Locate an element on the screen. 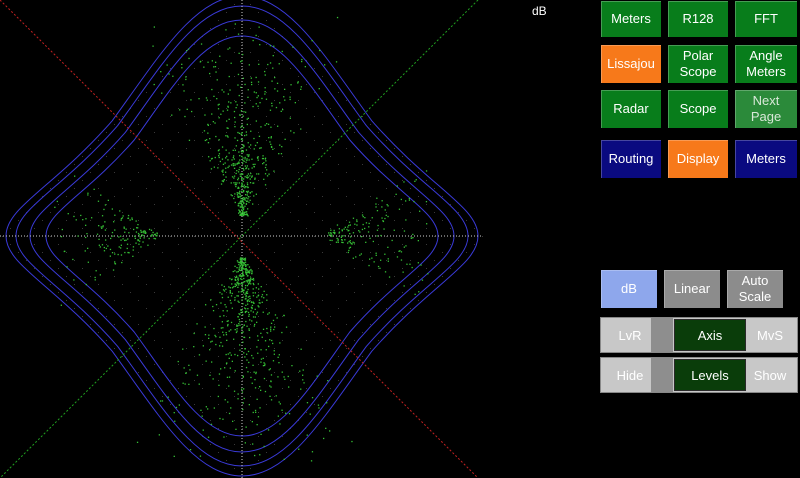 The height and width of the screenshot is (478, 800). radar-button: Radar is located at coordinates (631, 109).